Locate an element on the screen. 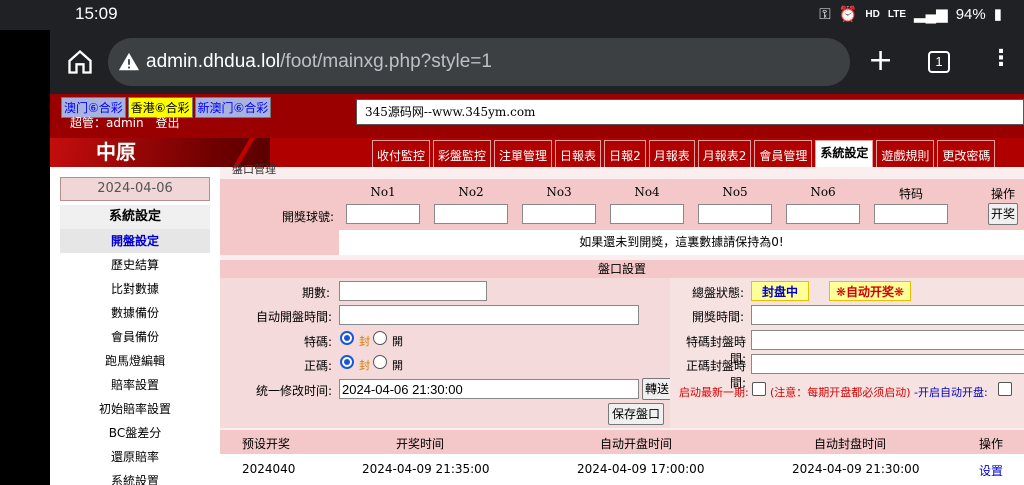  url-text: admin.dhdua.lol/foot/mainxg.php?style=1 is located at coordinates (319, 62).